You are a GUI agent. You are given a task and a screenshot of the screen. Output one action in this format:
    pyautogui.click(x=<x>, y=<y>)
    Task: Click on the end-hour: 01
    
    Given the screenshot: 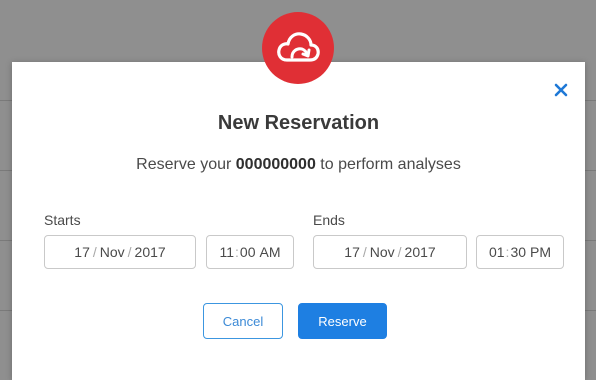 What is the action you would take?
    pyautogui.click(x=497, y=252)
    